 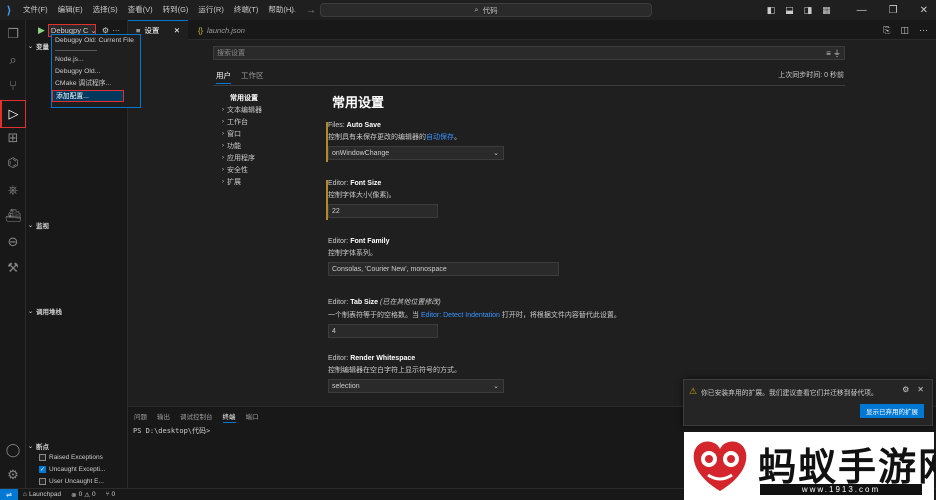 I want to click on warning-icon: ⚠, so click(x=693, y=391).